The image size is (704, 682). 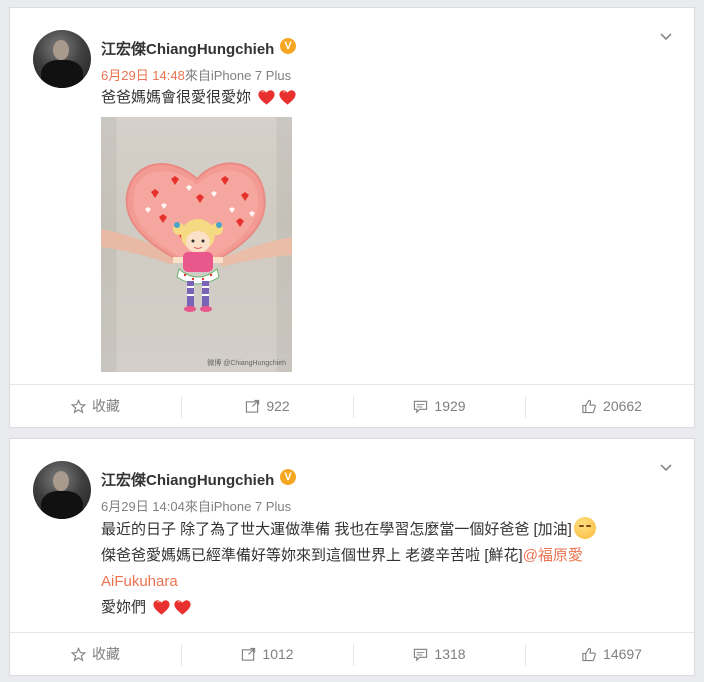 I want to click on post-text: 愛妳們, so click(x=146, y=608).